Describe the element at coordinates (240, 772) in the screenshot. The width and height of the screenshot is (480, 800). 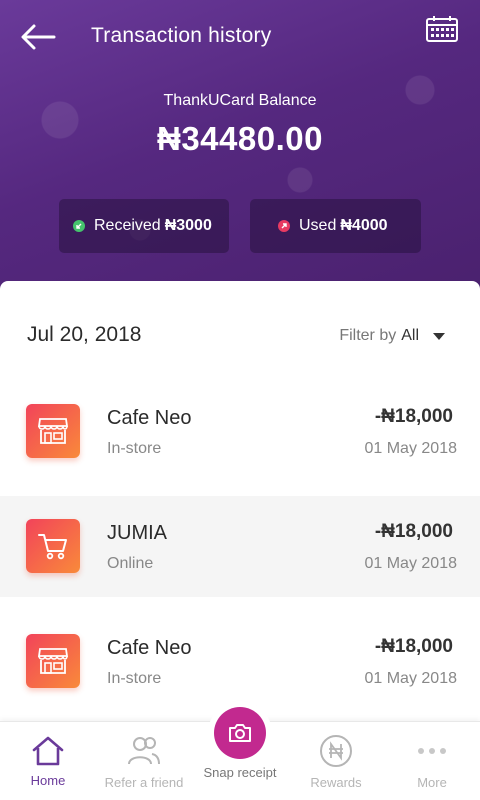
I see `snap-receipt-label: Snap receipt` at that location.